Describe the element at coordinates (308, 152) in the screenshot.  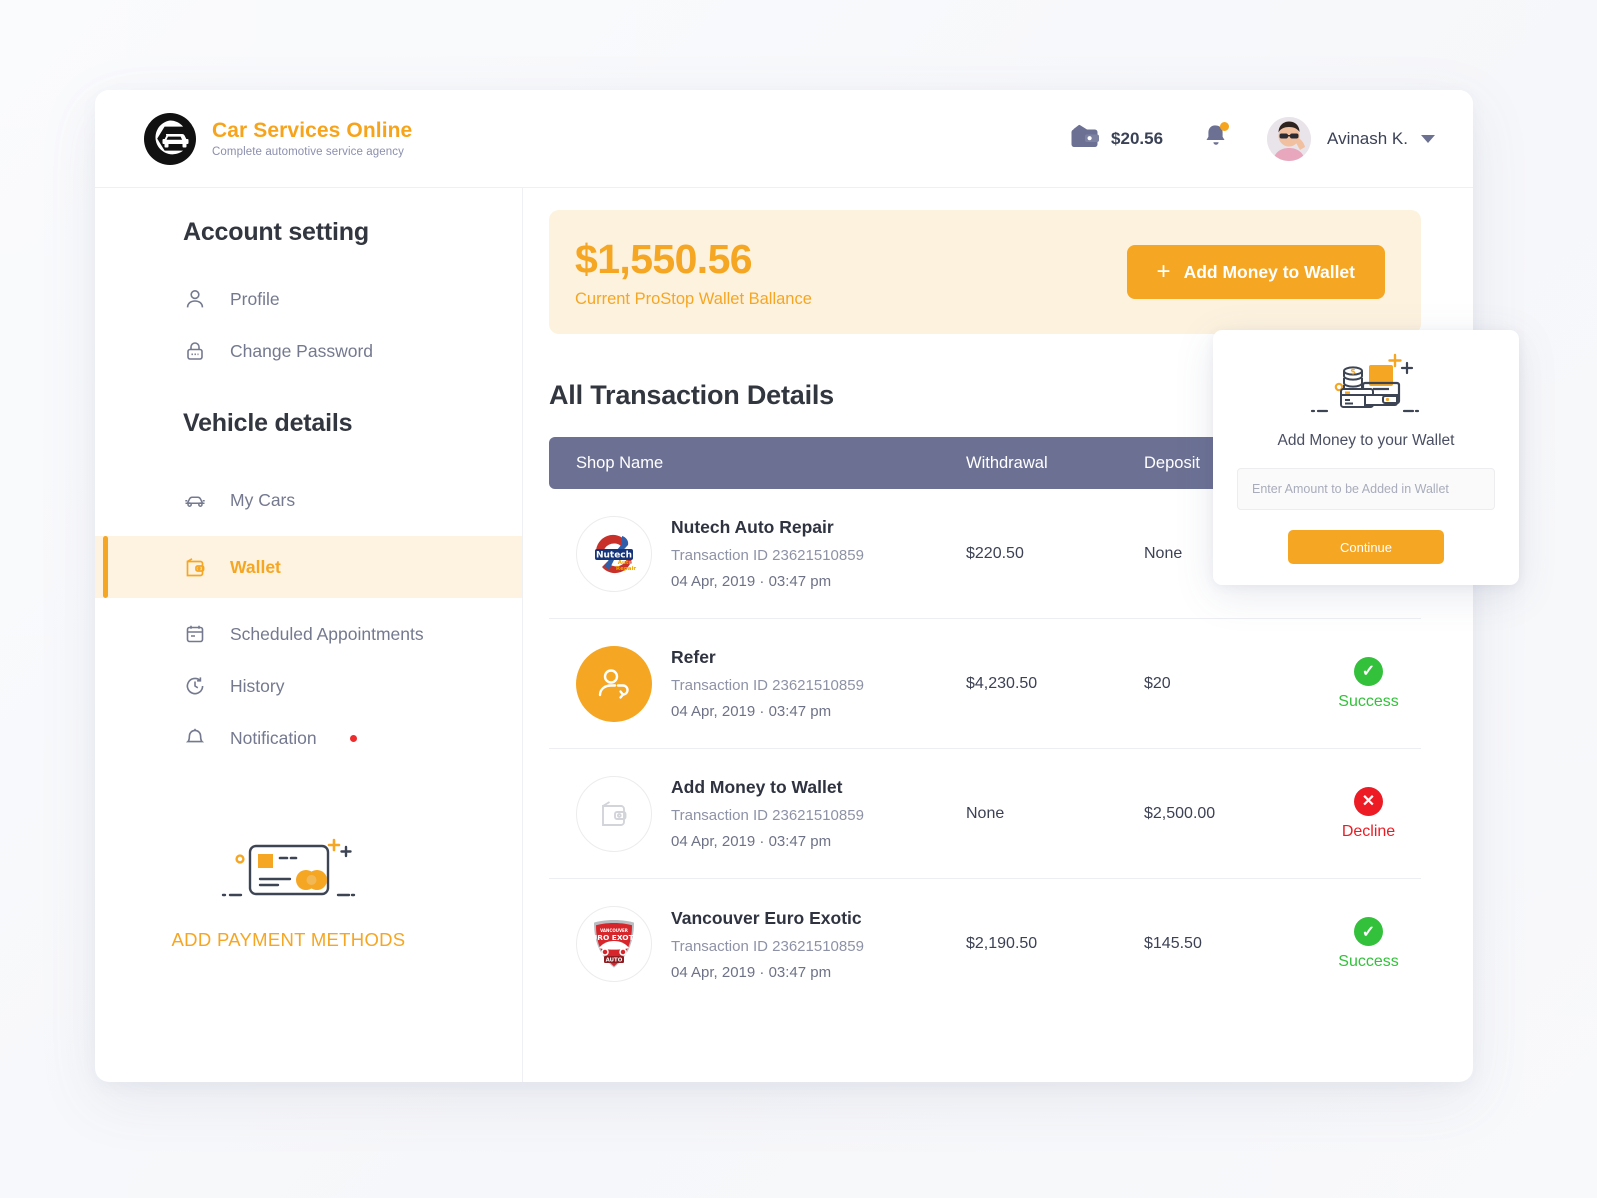
I see `brand-subtitle: Complete automotive service agency` at that location.